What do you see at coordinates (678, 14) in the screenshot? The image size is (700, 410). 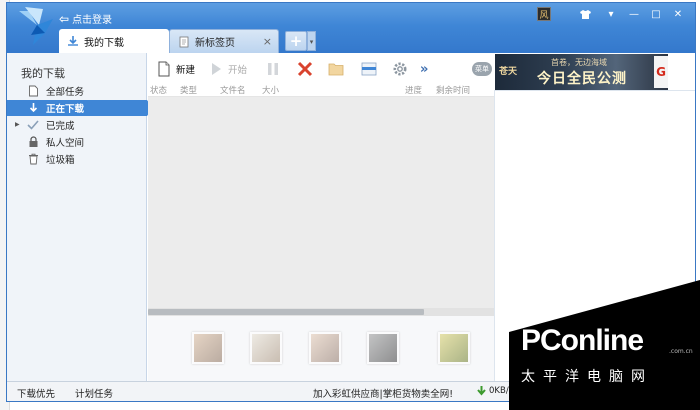 I see `close-button: ✕` at bounding box center [678, 14].